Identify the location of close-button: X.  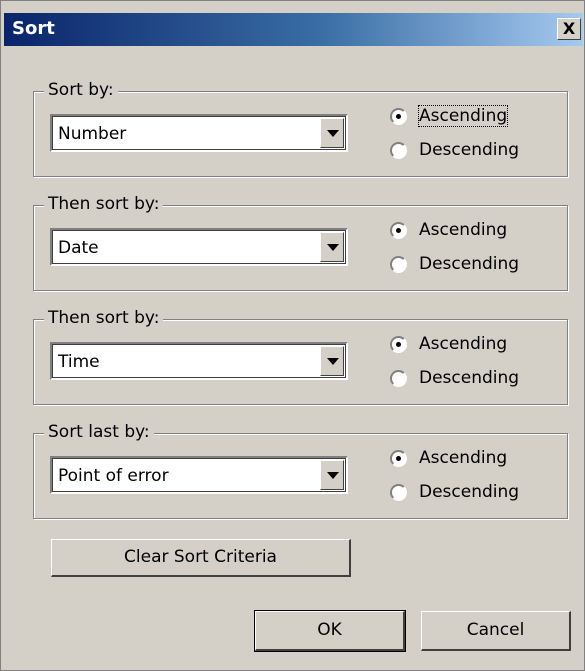
(569, 29).